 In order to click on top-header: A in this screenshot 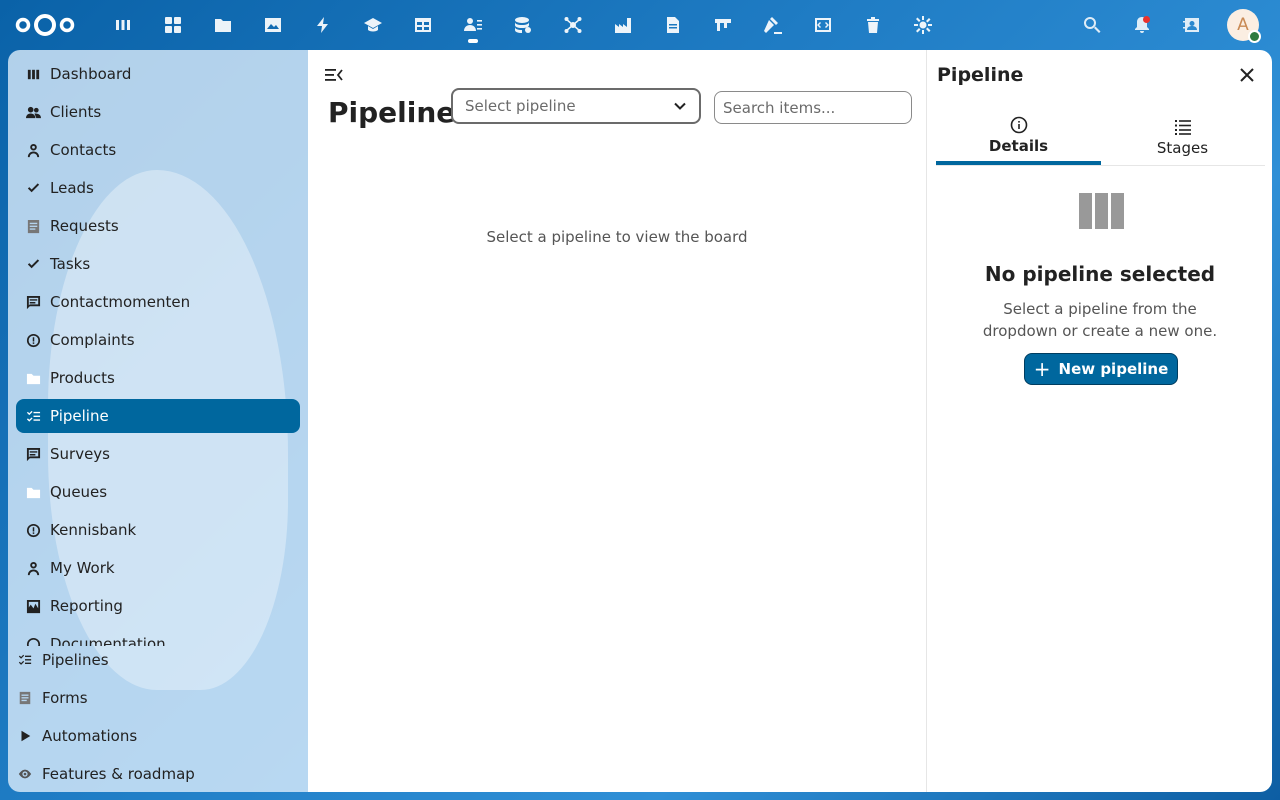, I will do `click(640, 25)`.